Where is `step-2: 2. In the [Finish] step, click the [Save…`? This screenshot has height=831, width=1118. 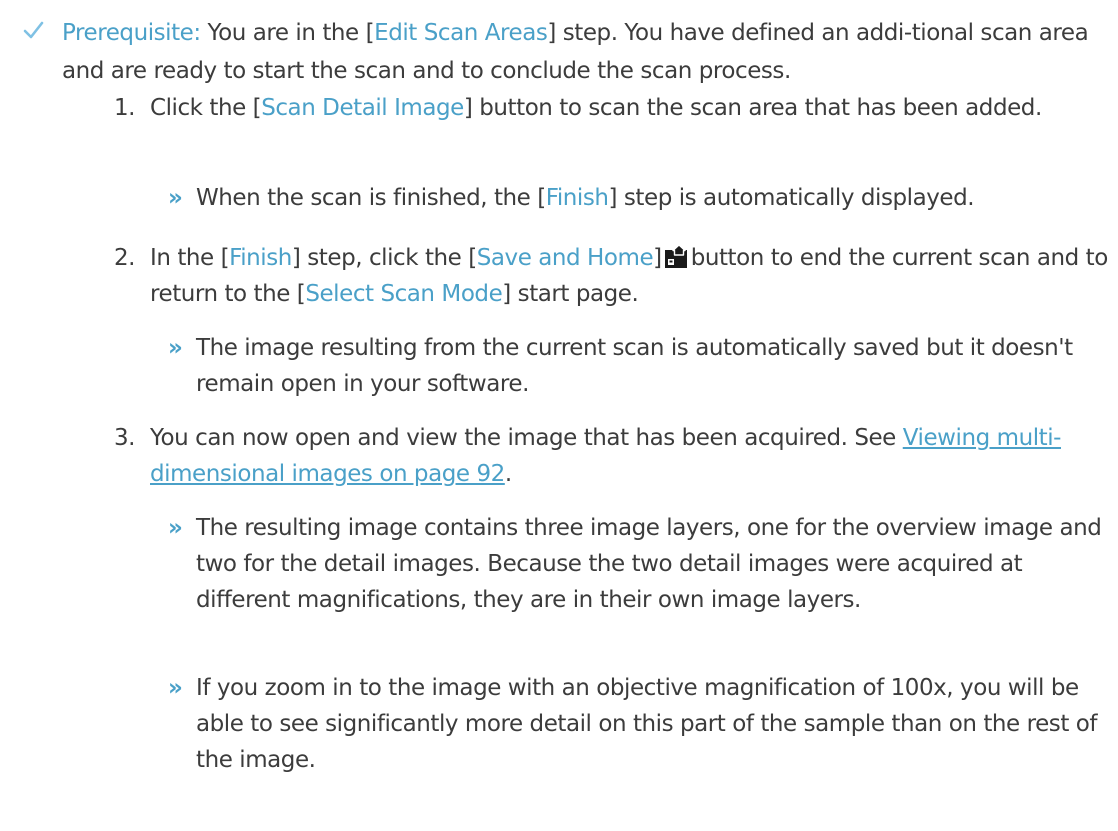
step-2: 2. In the [Finish] step, click the [Save… is located at coordinates (614, 276).